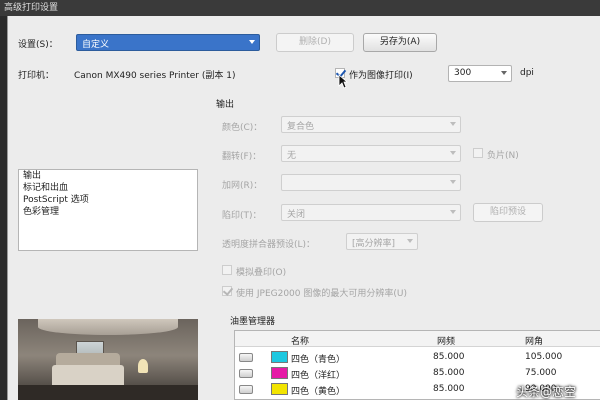 The width and height of the screenshot is (600, 400). What do you see at coordinates (480, 73) in the screenshot?
I see `dpi-select: 300` at bounding box center [480, 73].